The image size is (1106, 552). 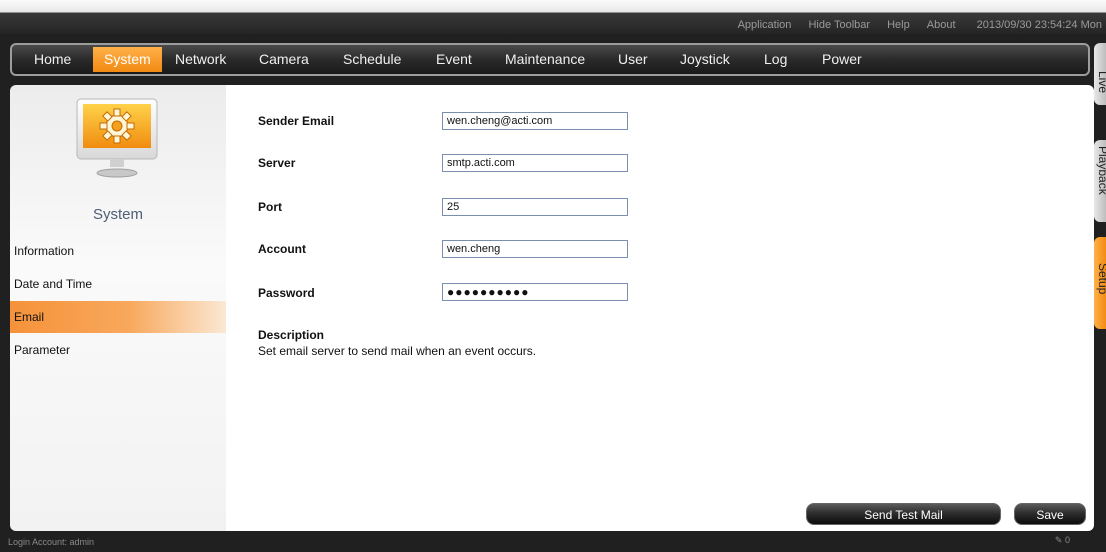 What do you see at coordinates (282, 249) in the screenshot?
I see `account-label: Account` at bounding box center [282, 249].